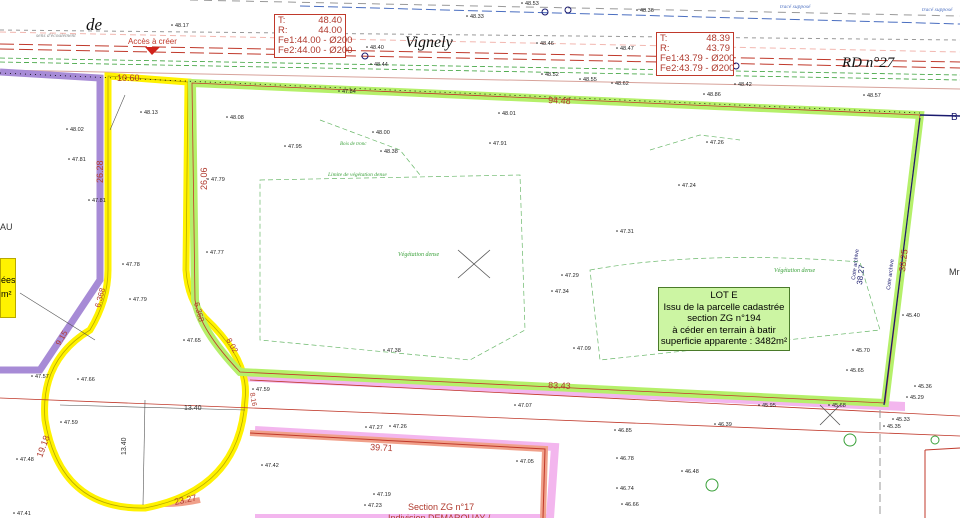 The width and height of the screenshot is (960, 518). I want to click on spot-height-label: 45.95, so click(769, 406).